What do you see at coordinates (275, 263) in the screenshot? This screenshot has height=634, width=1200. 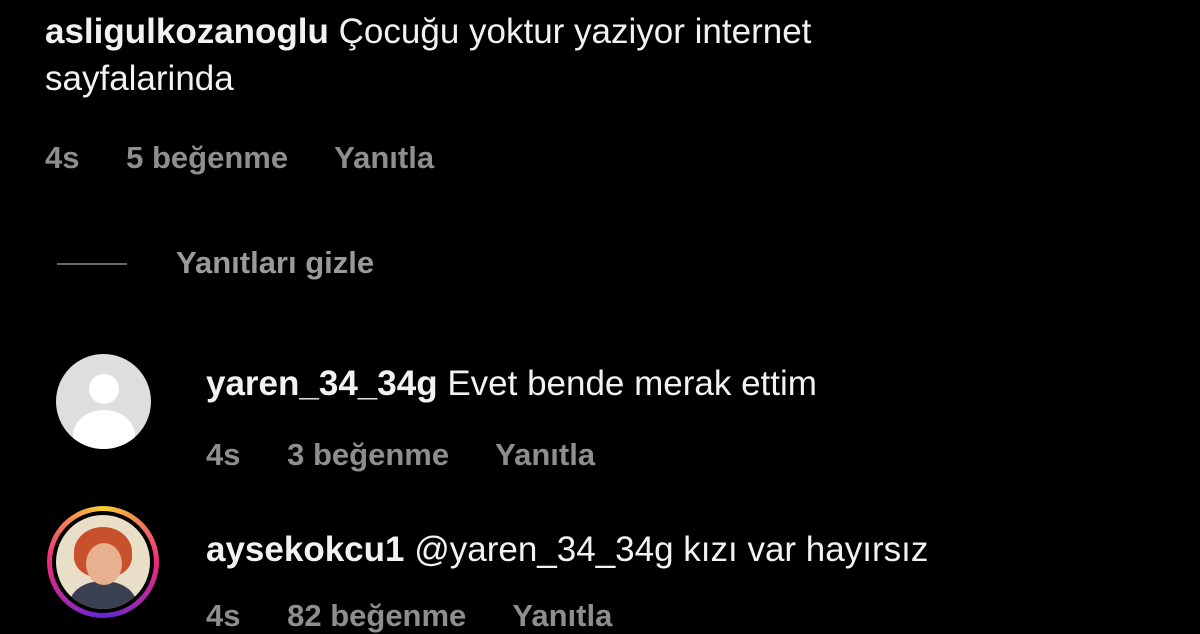 I see `hide-replies-button: Yanıtları gizle` at bounding box center [275, 263].